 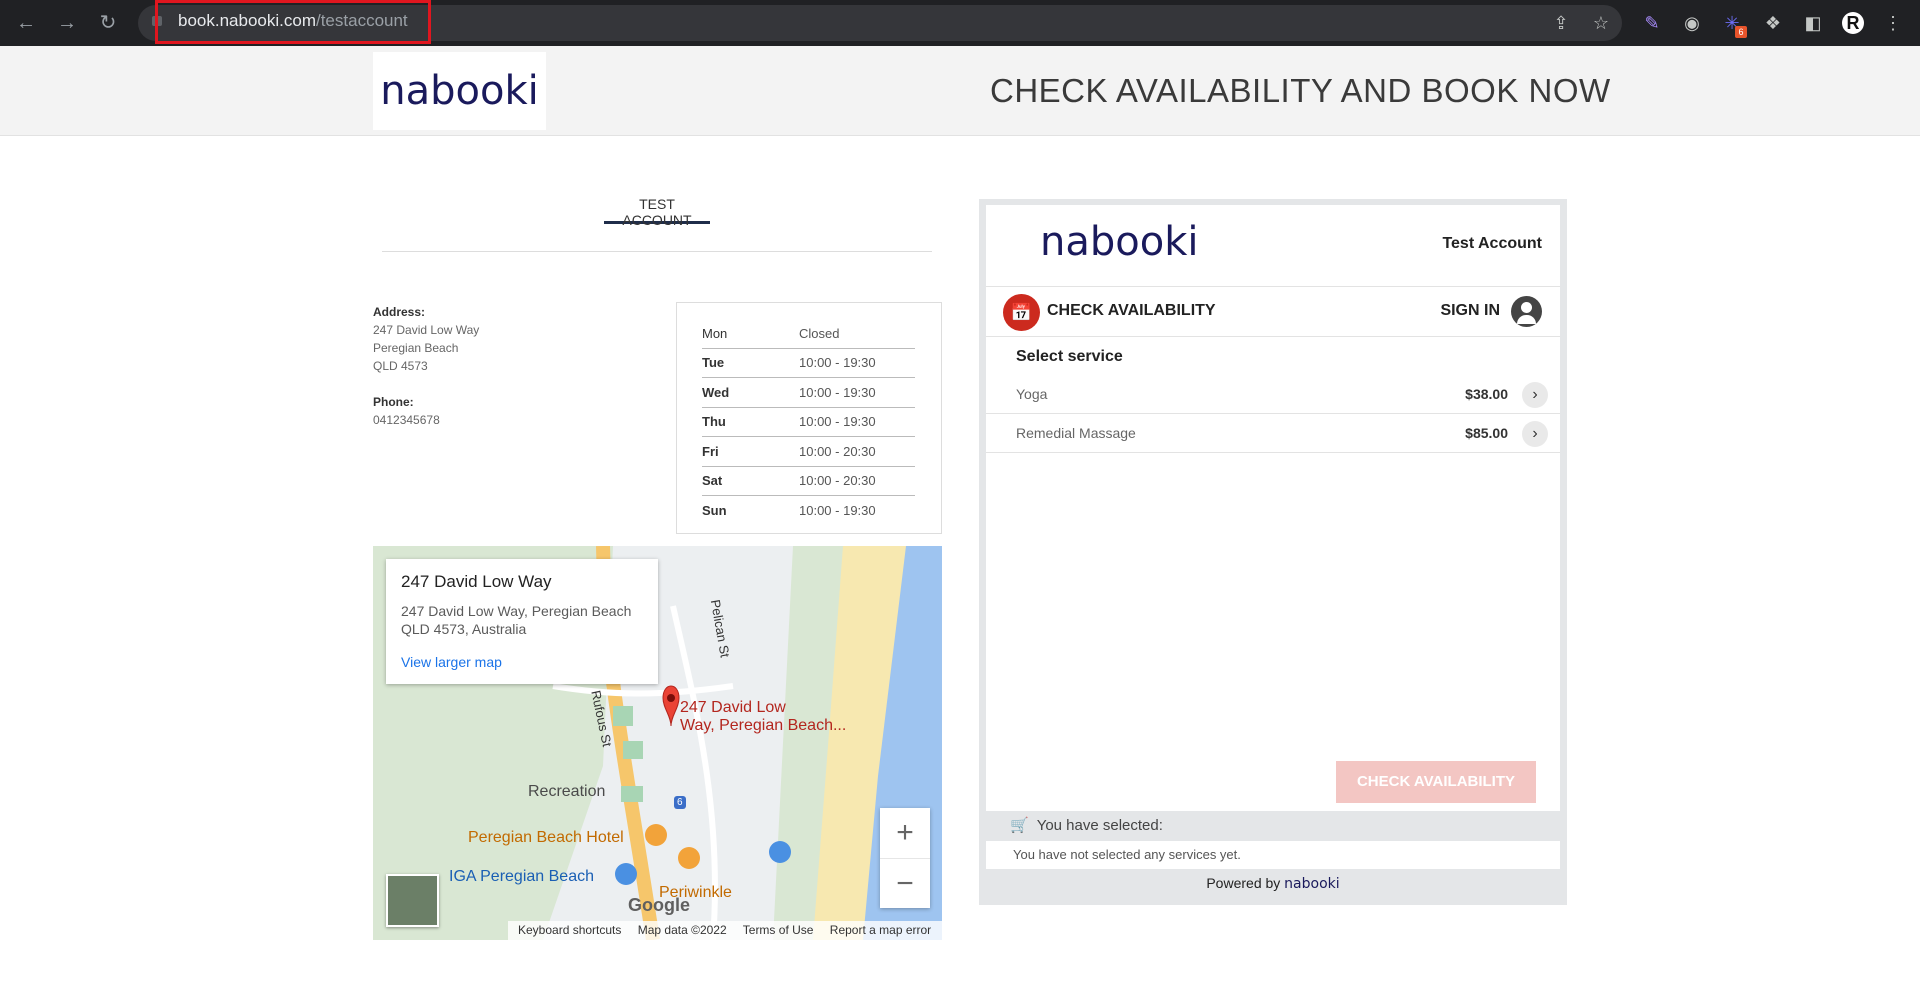 I want to click on address-line: QLD 4573, so click(x=400, y=366).